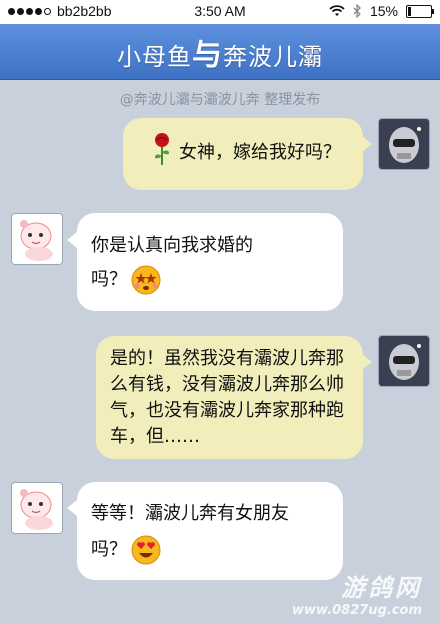 Image resolution: width=440 pixels, height=624 pixels. I want to click on bluetooth-icon, so click(357, 11).